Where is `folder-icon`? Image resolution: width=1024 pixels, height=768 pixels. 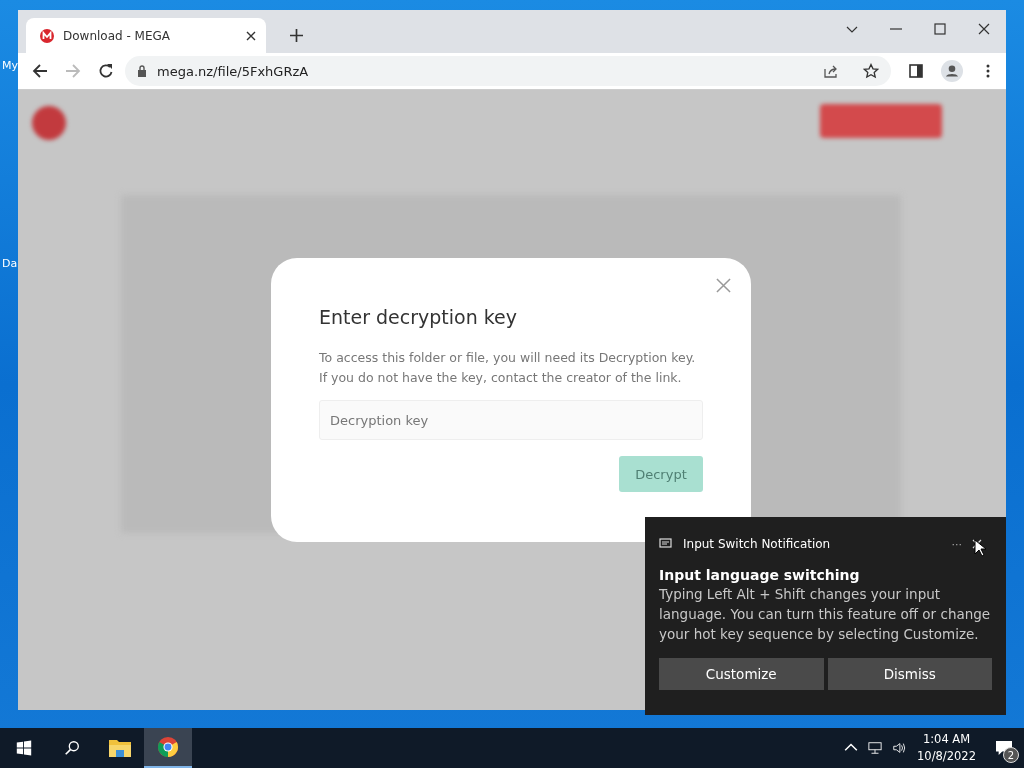
folder-icon is located at coordinates (120, 748).